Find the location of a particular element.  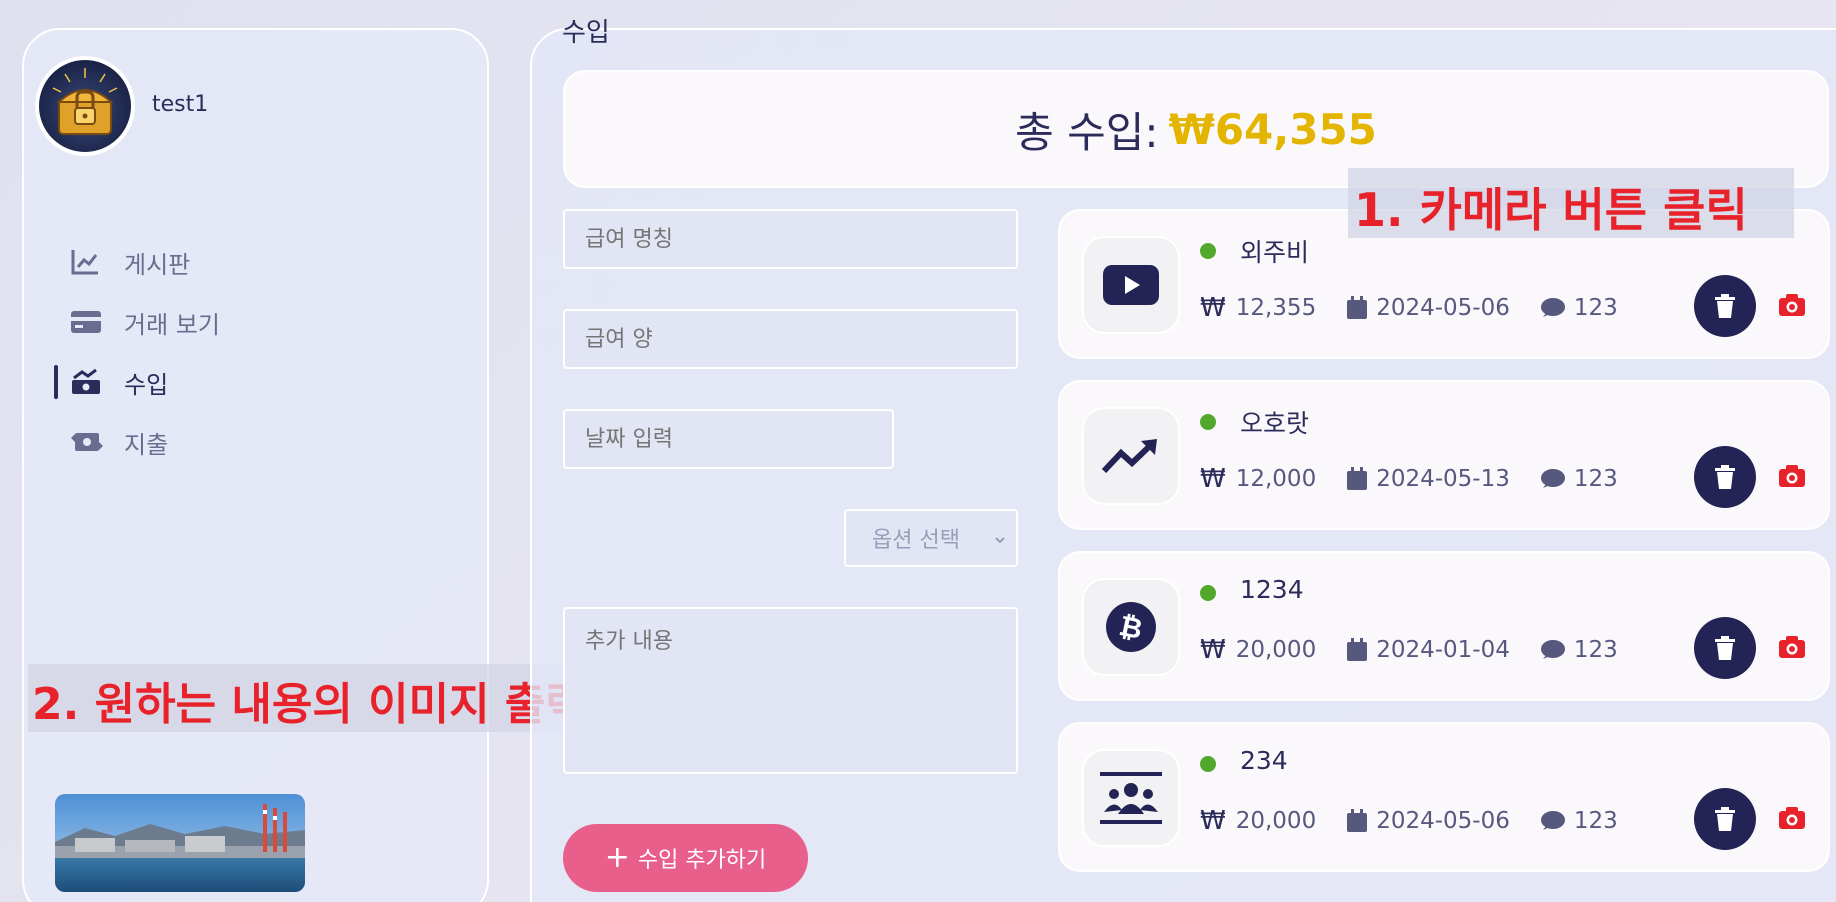

income-amount-input is located at coordinates (790, 339).